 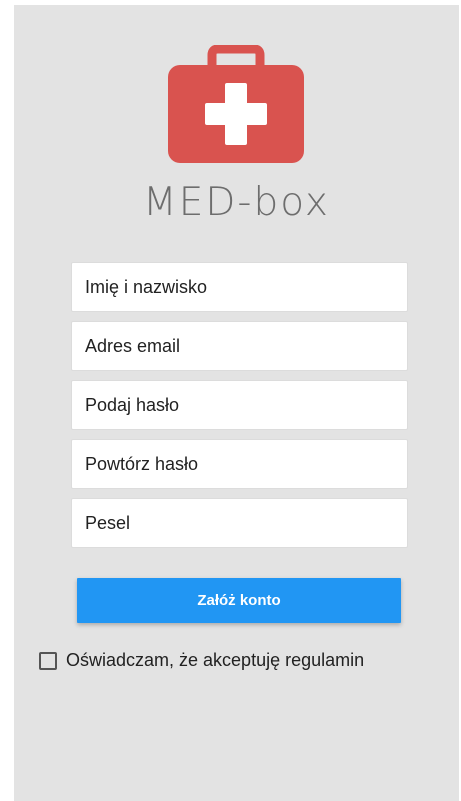 What do you see at coordinates (236, 202) in the screenshot?
I see `app-title: MED-box` at bounding box center [236, 202].